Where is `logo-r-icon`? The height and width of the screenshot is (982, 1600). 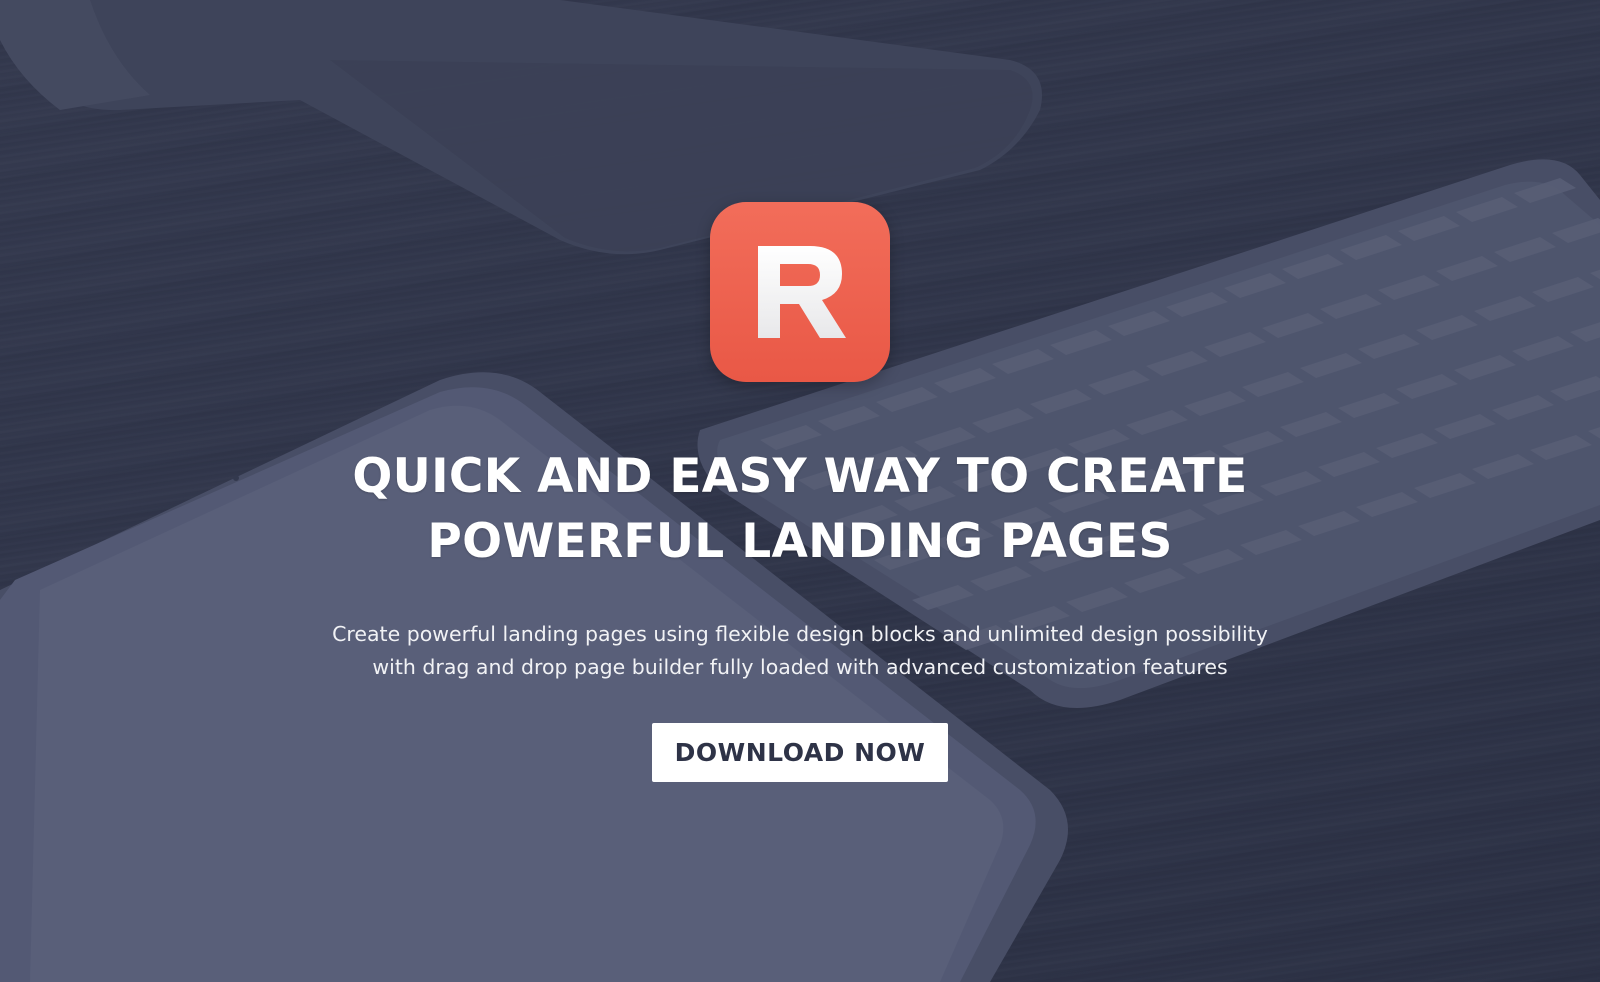 logo-r-icon is located at coordinates (802, 292).